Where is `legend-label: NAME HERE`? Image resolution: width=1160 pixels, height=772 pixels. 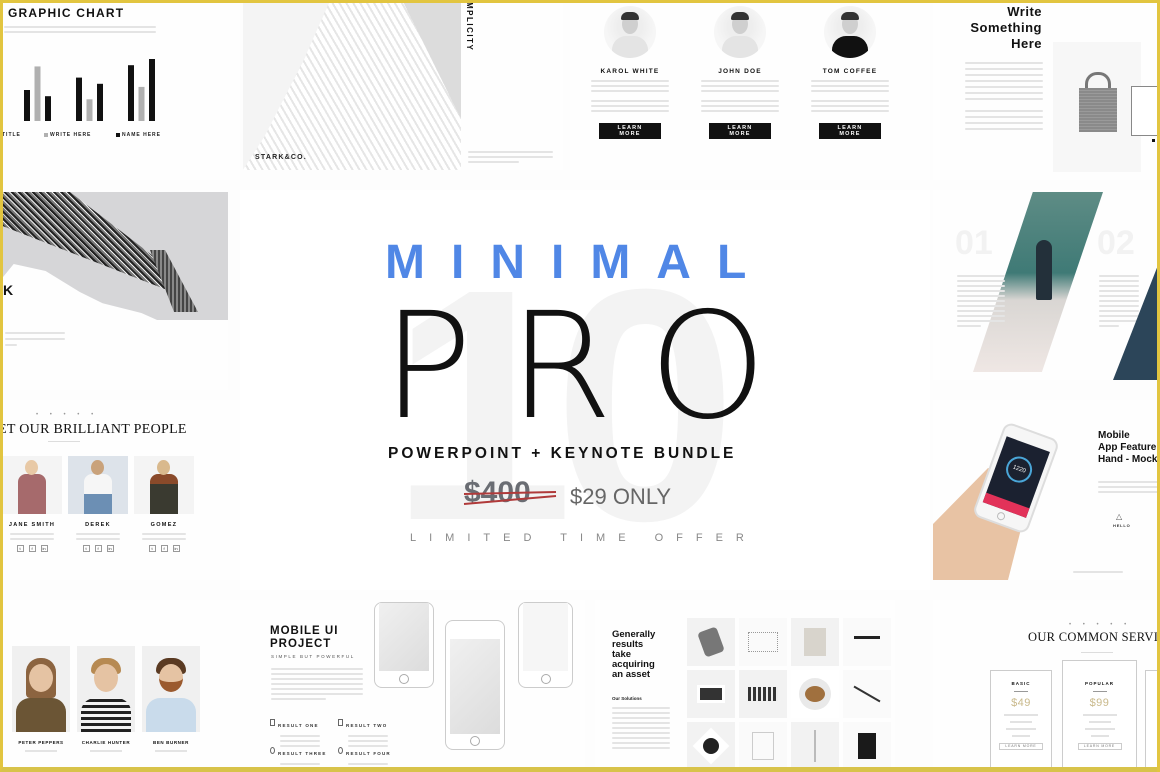
legend-label: NAME HERE is located at coordinates (142, 135).